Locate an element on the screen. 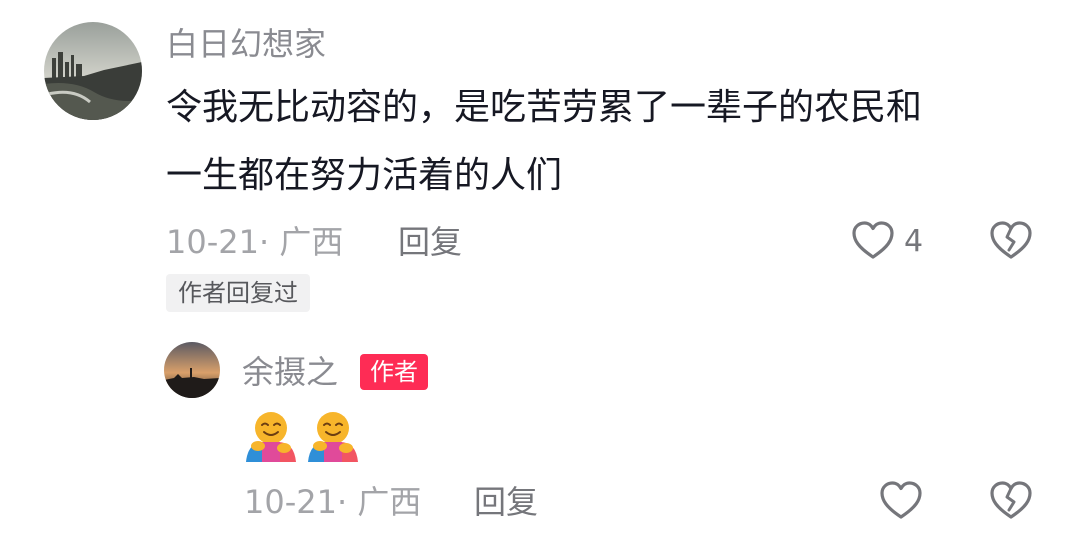 The height and width of the screenshot is (542, 1080). author-replied-badge: 作者回复过 is located at coordinates (238, 293).